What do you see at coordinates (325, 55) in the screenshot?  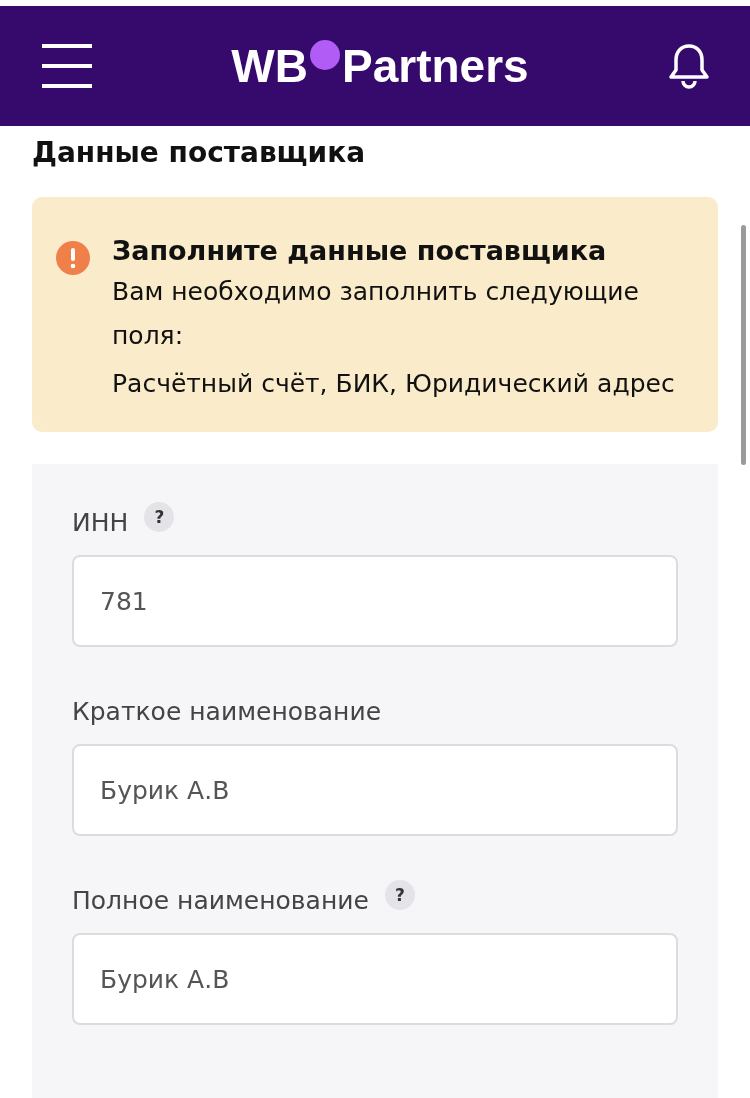 I see `logo-dot-icon` at bounding box center [325, 55].